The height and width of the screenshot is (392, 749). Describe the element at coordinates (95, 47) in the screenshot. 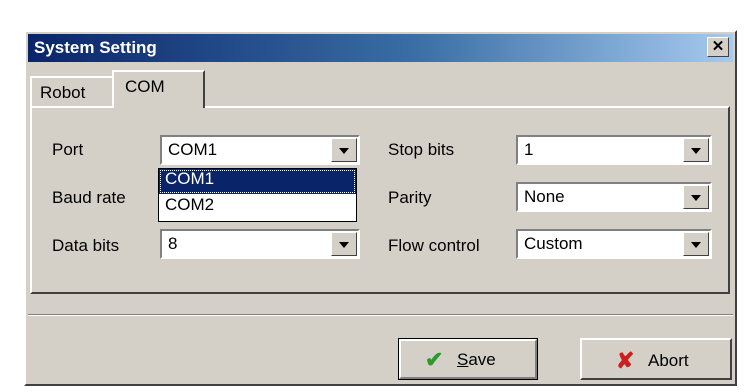

I see `dialog-title: System Setting` at that location.